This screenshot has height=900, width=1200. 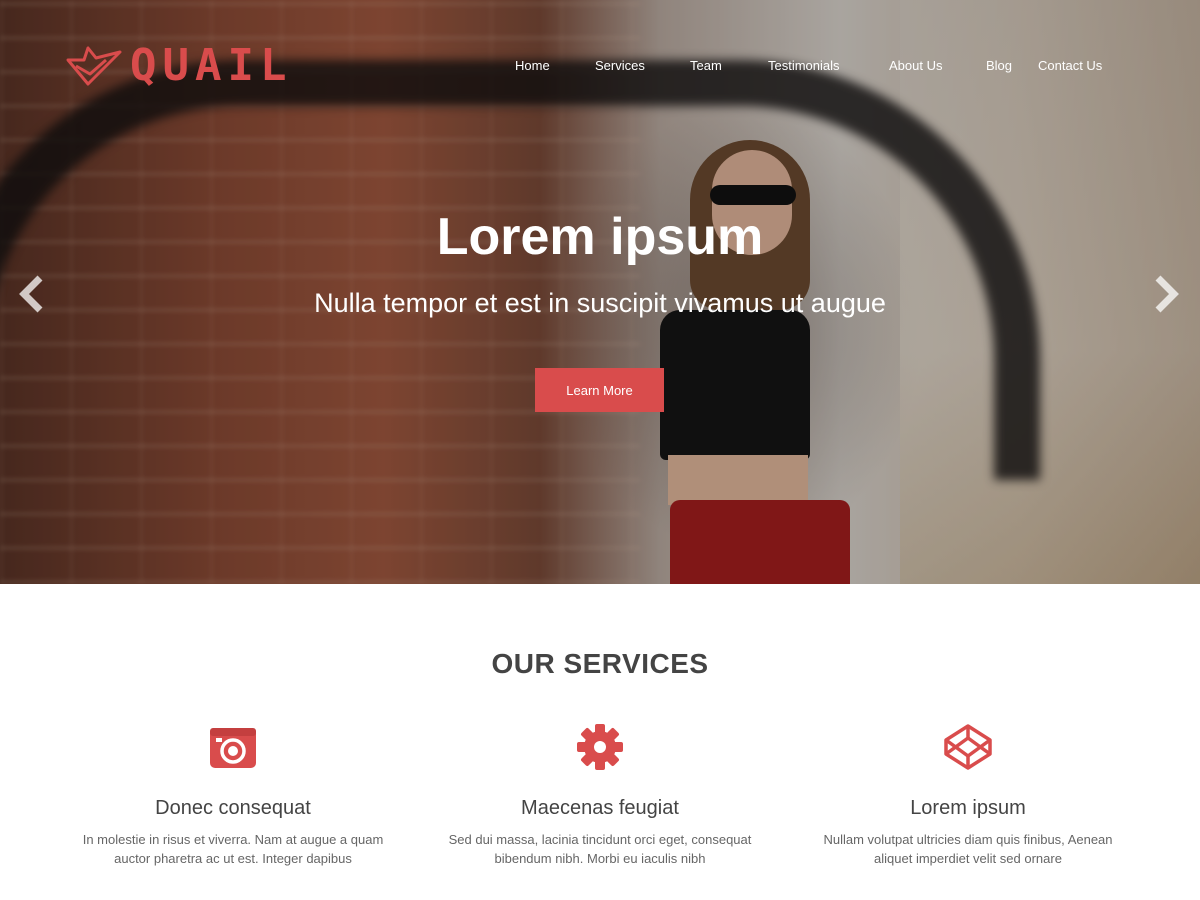 What do you see at coordinates (915, 66) in the screenshot?
I see `nav-item-about-us: About Us` at bounding box center [915, 66].